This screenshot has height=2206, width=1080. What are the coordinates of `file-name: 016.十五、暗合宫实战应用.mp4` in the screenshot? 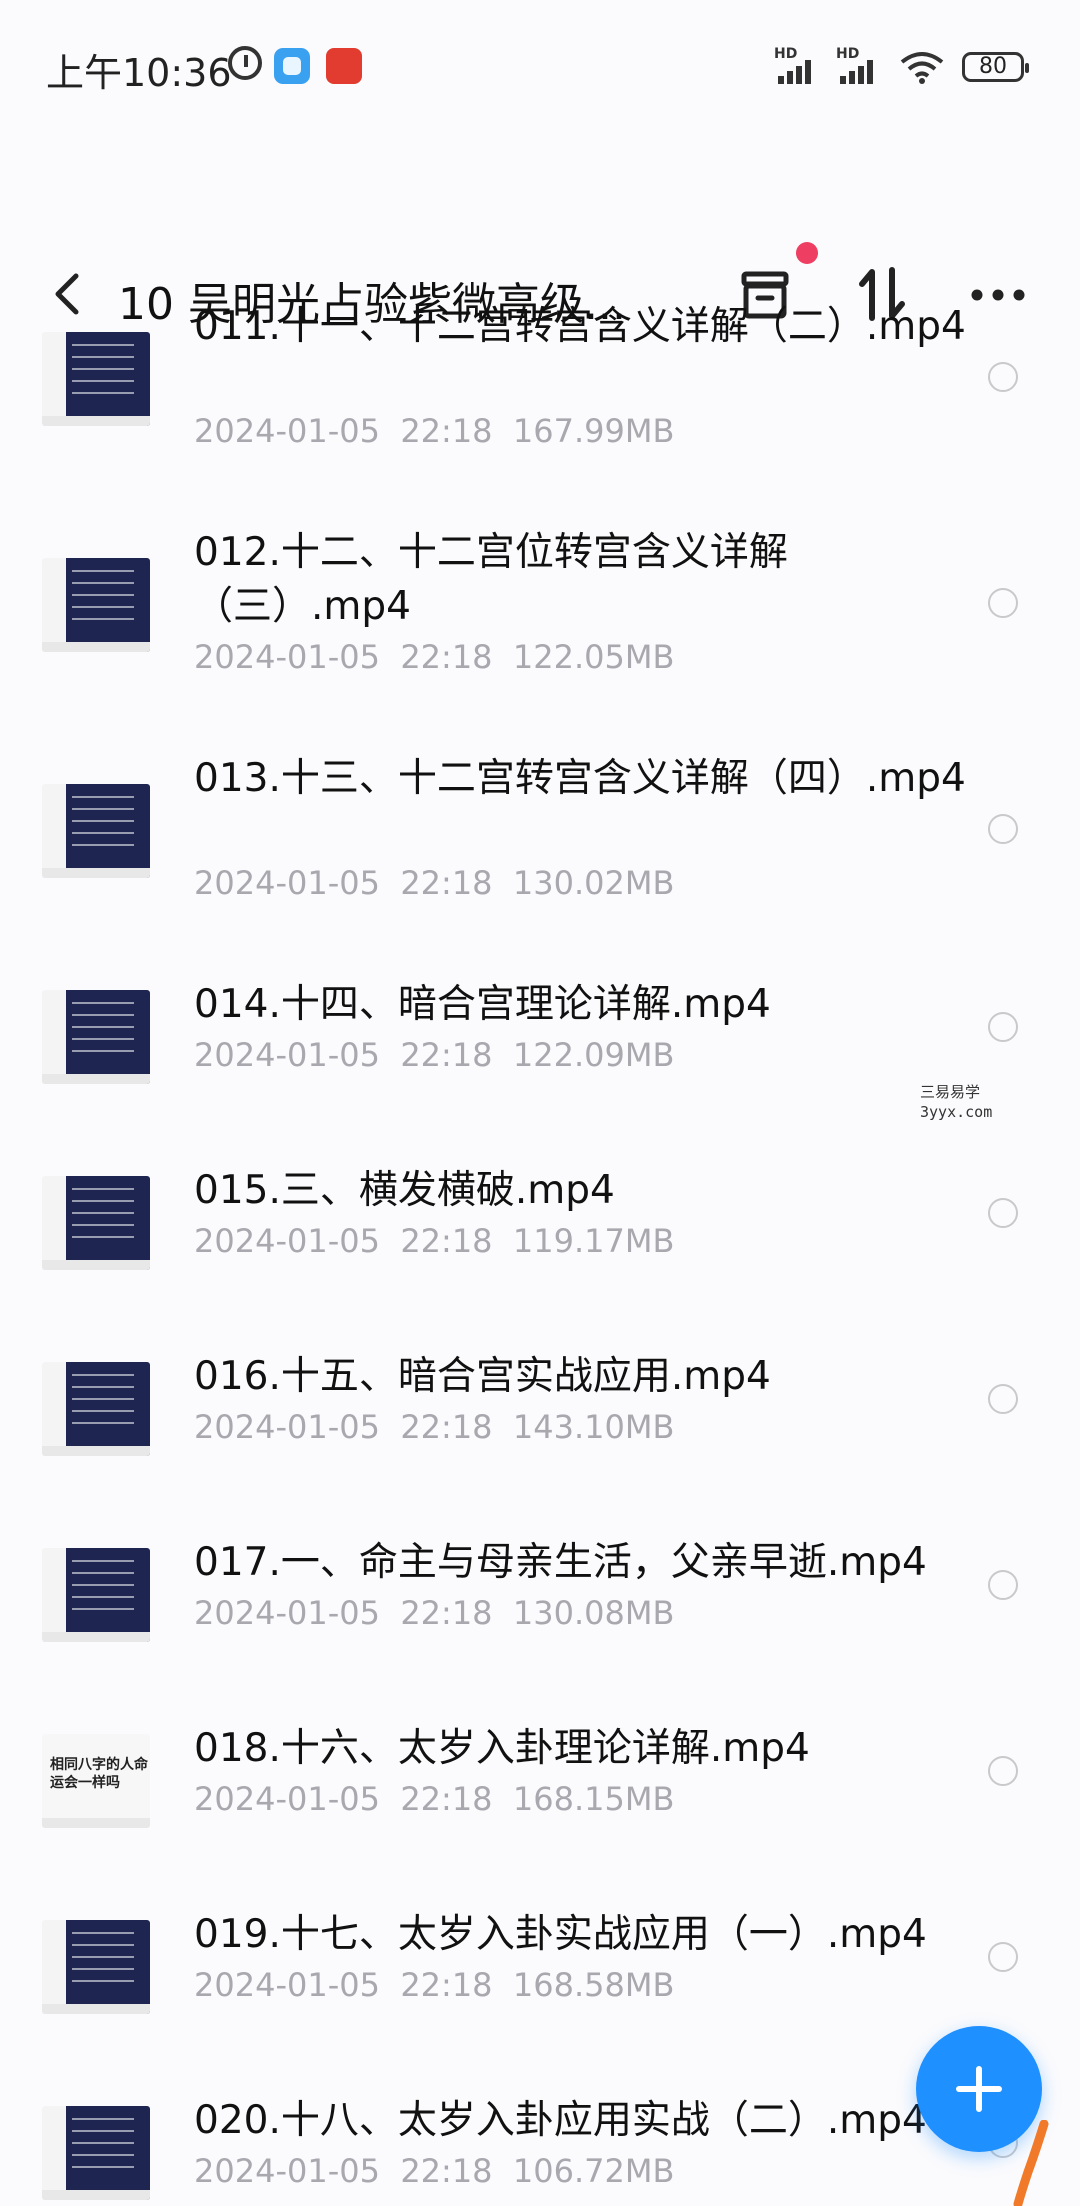 It's located at (482, 1376).